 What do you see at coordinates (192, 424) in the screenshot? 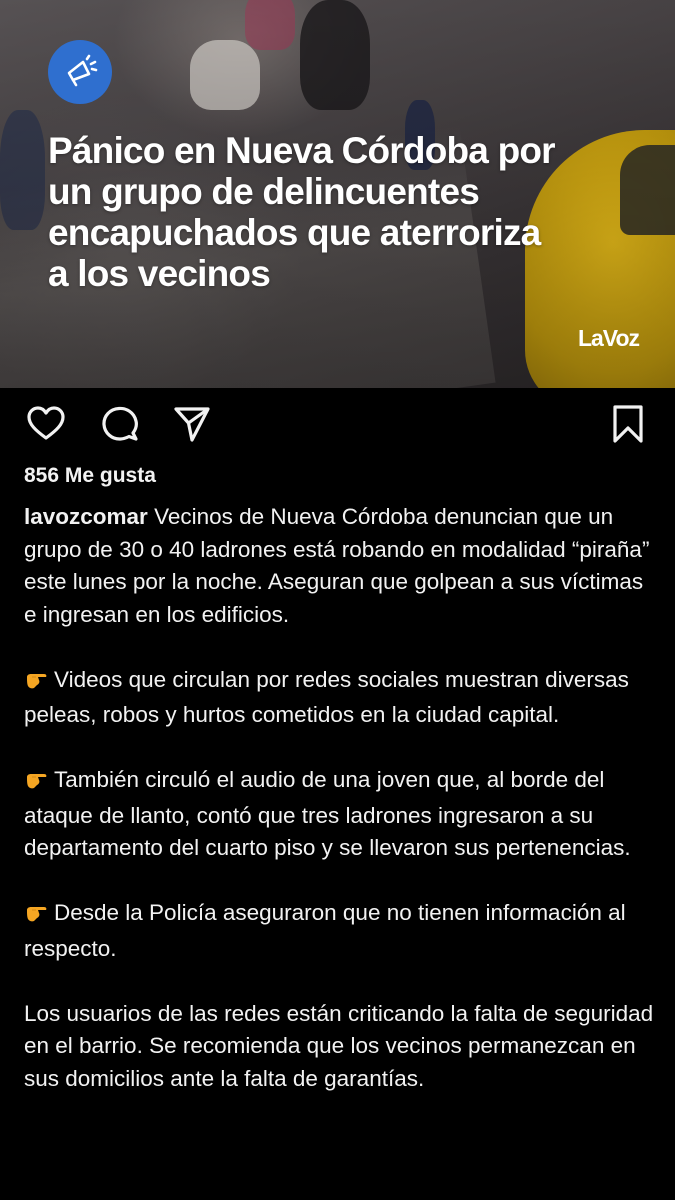
I see `share-icon` at bounding box center [192, 424].